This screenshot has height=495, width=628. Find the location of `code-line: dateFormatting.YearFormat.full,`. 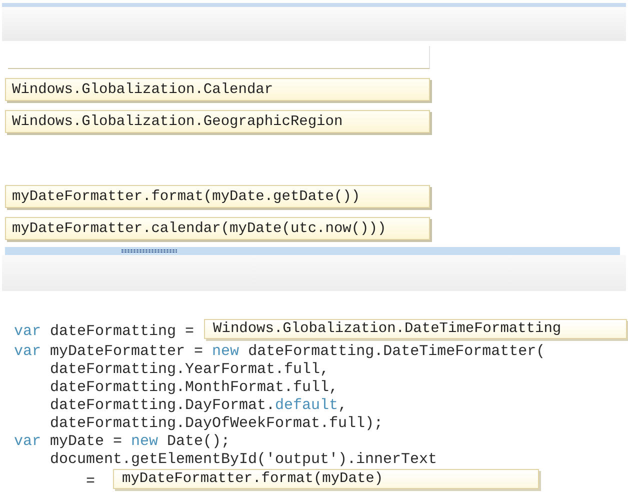

code-line: dateFormatting.YearFormat.full, is located at coordinates (190, 370).